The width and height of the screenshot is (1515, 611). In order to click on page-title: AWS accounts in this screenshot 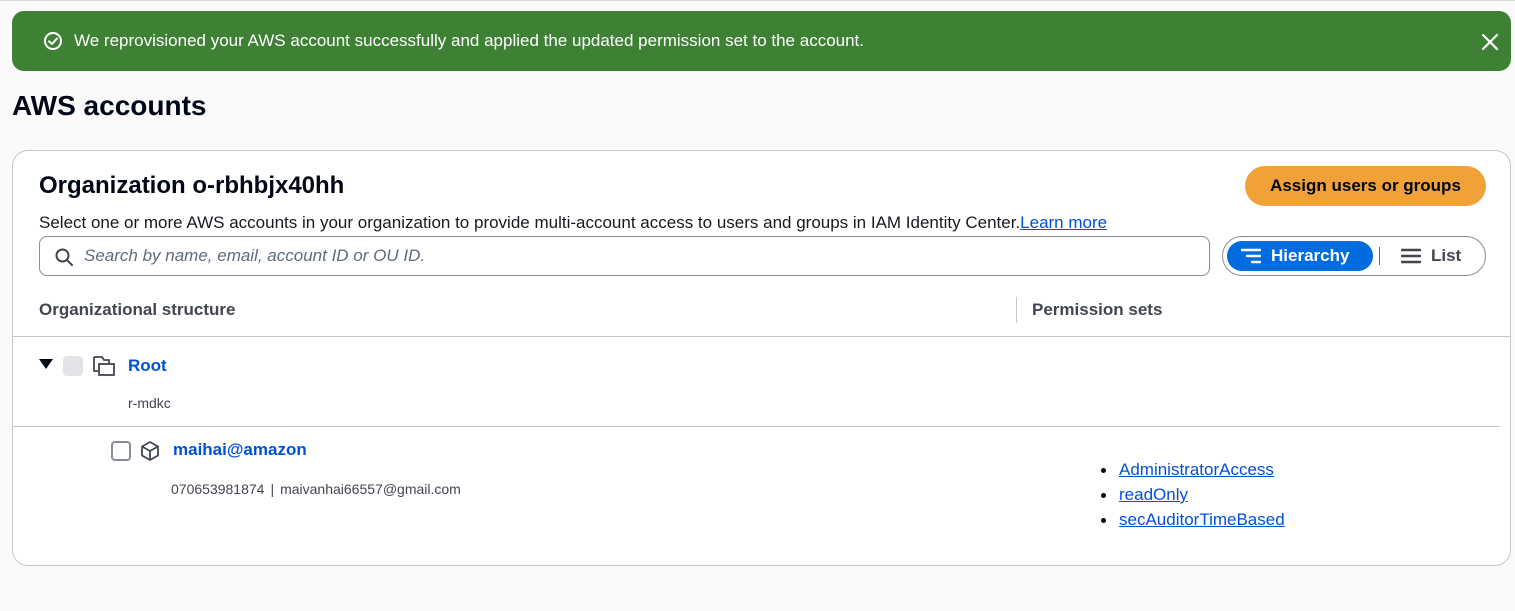, I will do `click(109, 105)`.